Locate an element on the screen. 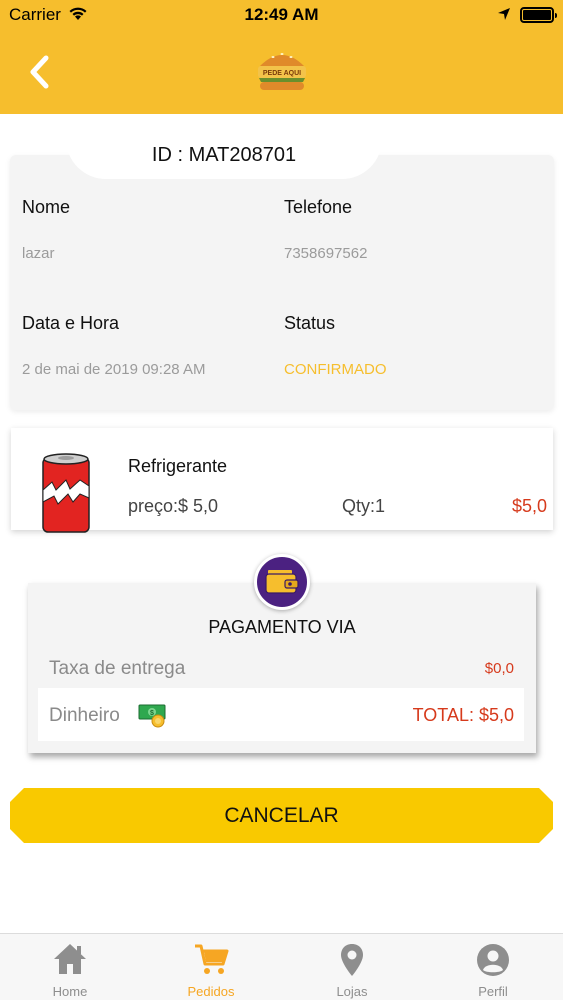 Image resolution: width=563 pixels, height=1000 pixels. wallet-icon is located at coordinates (282, 582).